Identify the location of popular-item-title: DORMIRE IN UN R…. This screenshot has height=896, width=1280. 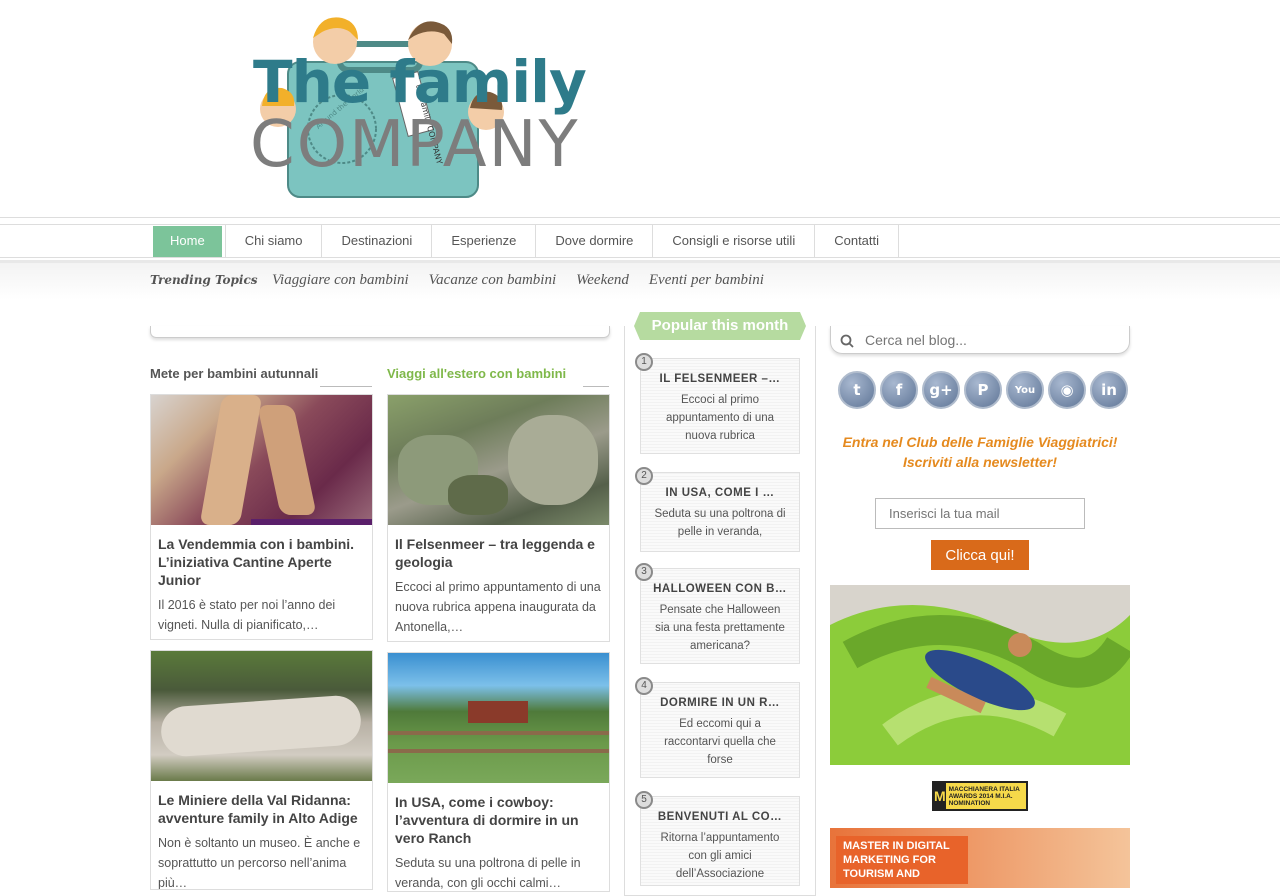
(720, 703).